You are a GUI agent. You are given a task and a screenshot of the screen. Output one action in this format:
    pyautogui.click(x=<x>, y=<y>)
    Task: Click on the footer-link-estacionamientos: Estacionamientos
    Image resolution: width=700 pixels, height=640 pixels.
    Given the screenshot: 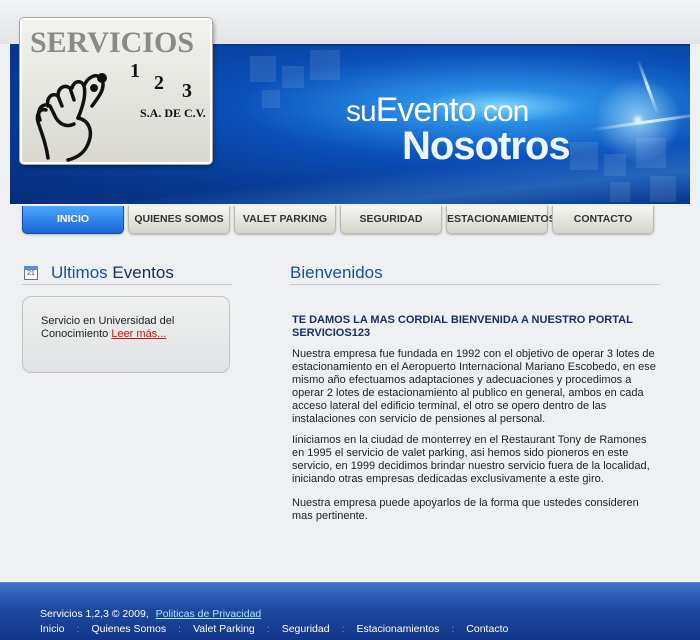 What is the action you would take?
    pyautogui.click(x=397, y=629)
    